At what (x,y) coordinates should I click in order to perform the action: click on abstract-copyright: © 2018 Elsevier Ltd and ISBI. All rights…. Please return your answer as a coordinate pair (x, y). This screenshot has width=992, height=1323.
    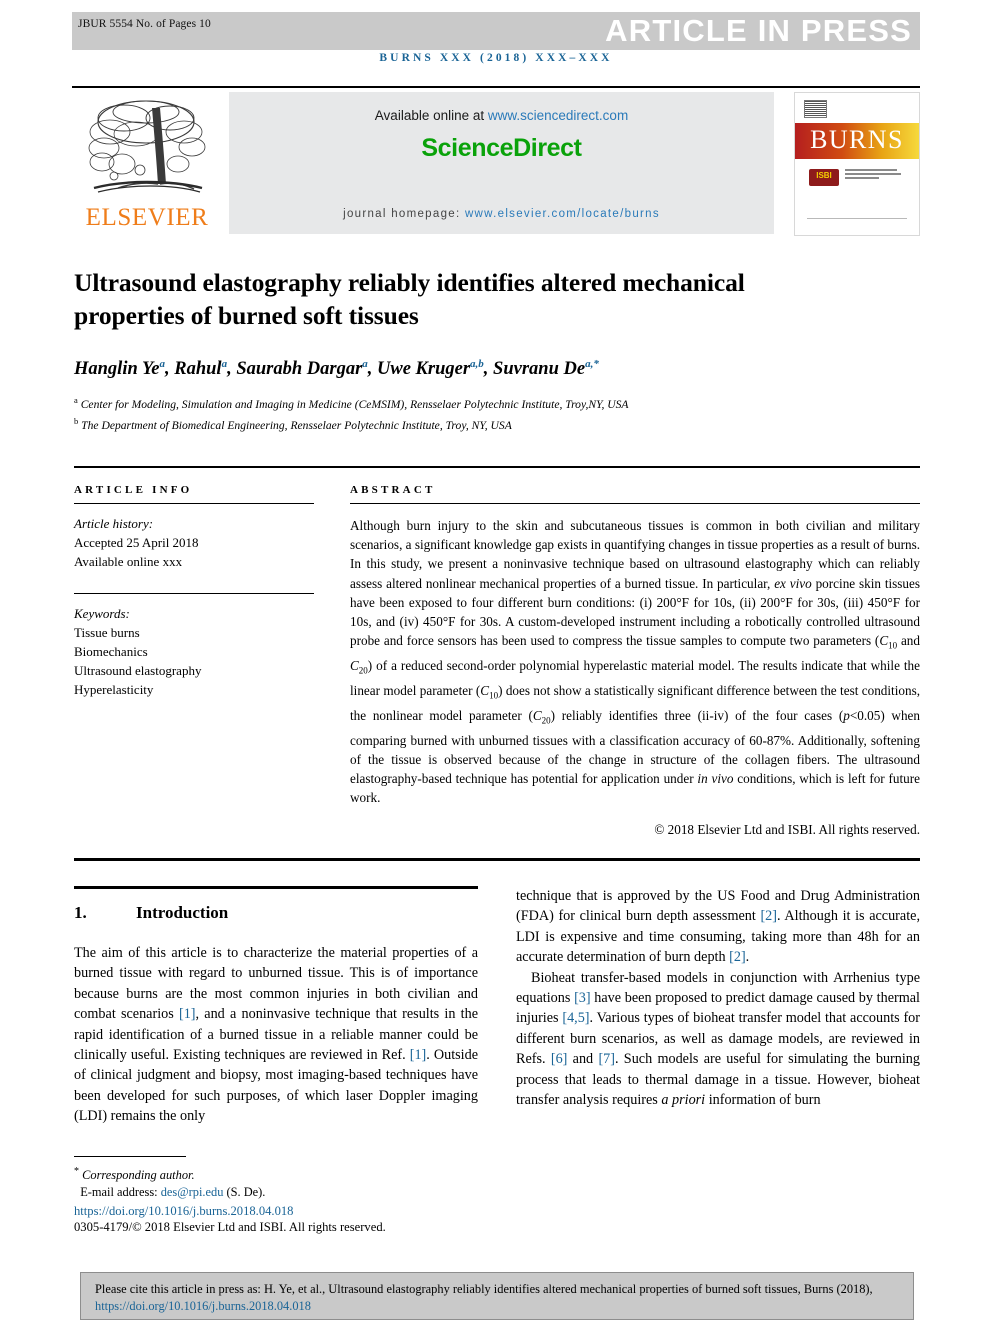
    Looking at the image, I should click on (787, 830).